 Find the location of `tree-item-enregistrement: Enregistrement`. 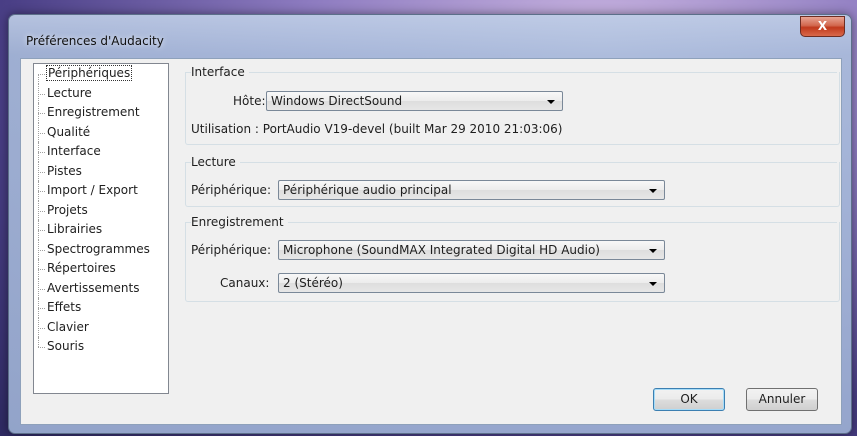

tree-item-enregistrement: Enregistrement is located at coordinates (101, 113).